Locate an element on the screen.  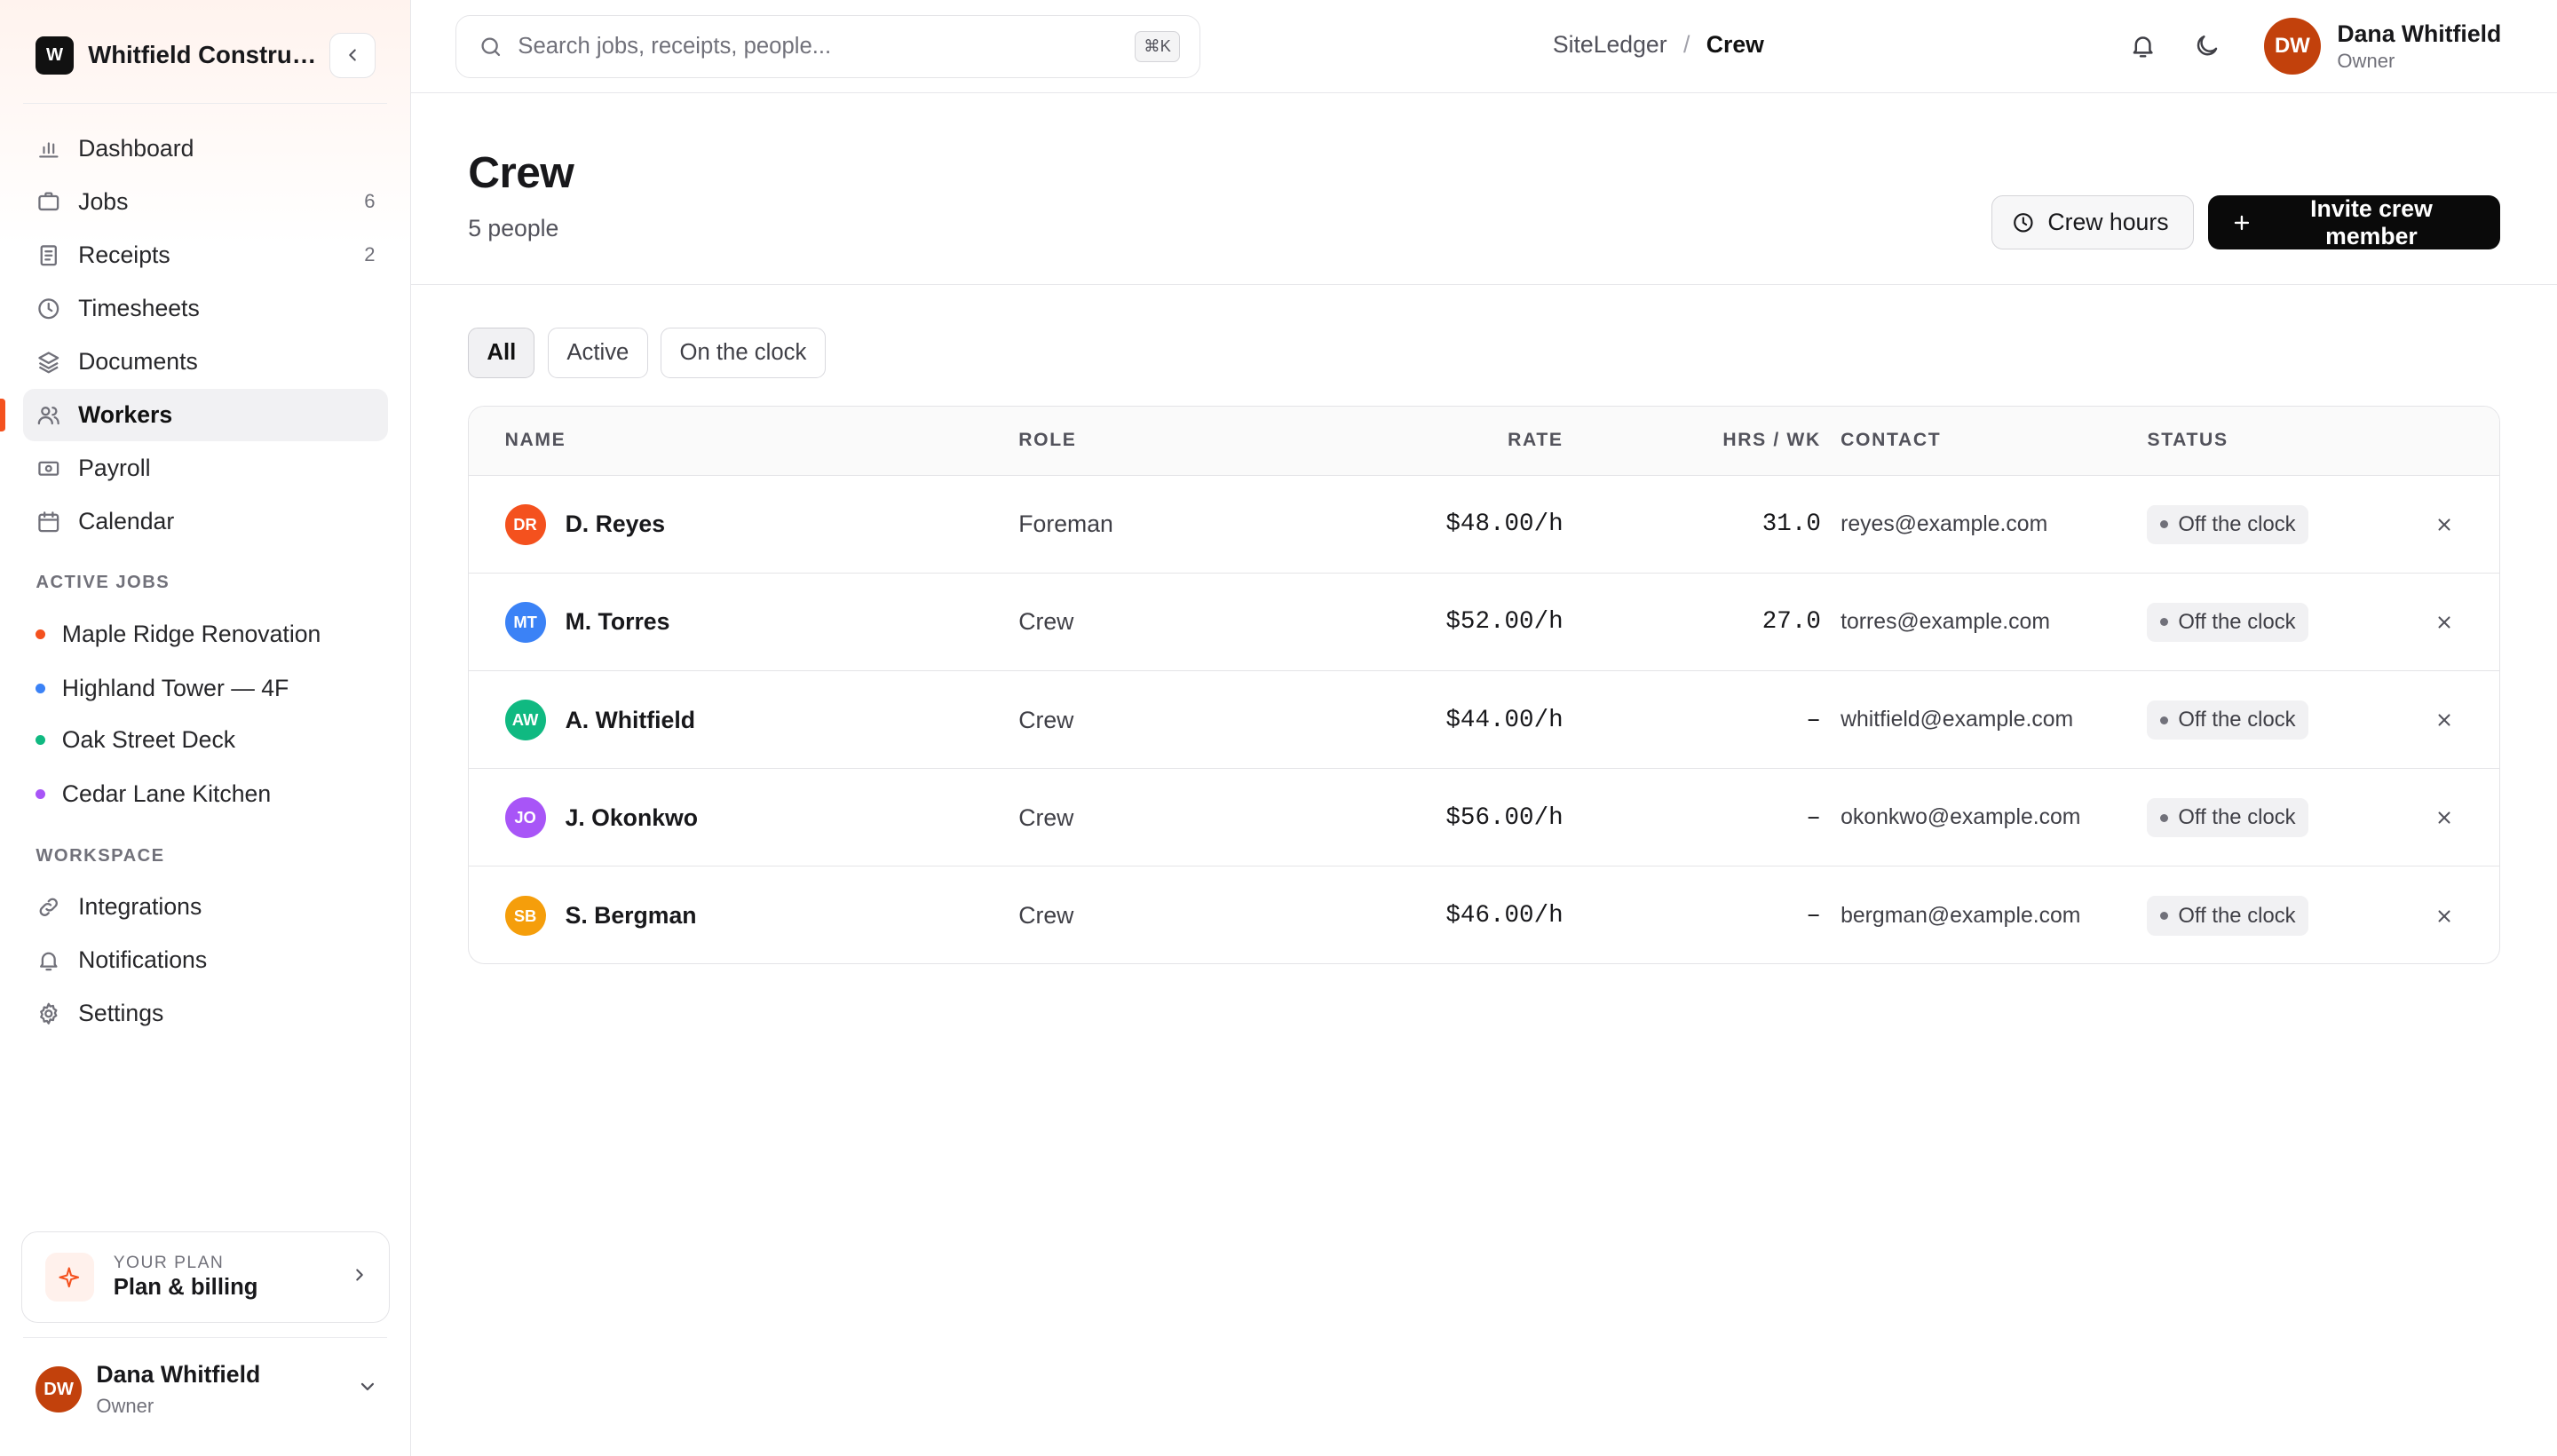
filter-all: All is located at coordinates (501, 353).